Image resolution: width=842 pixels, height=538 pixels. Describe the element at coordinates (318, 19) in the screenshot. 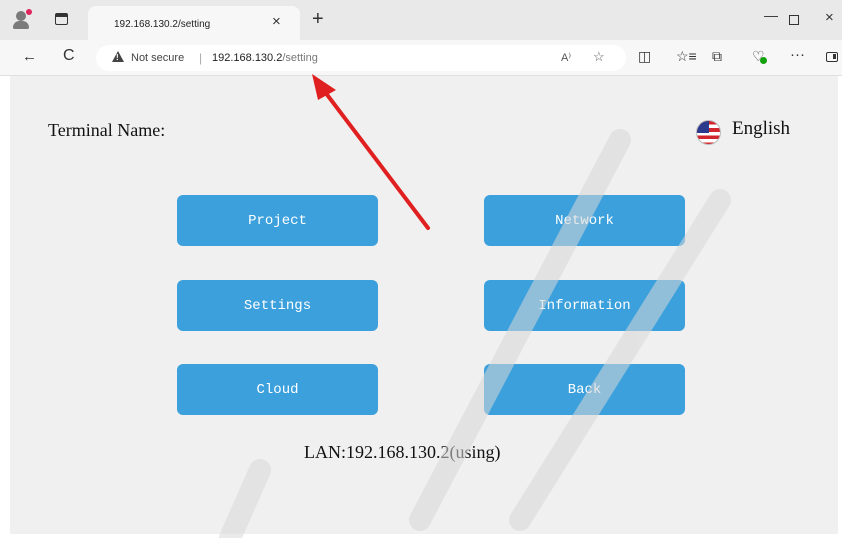

I see `new-tab-icon: +` at that location.